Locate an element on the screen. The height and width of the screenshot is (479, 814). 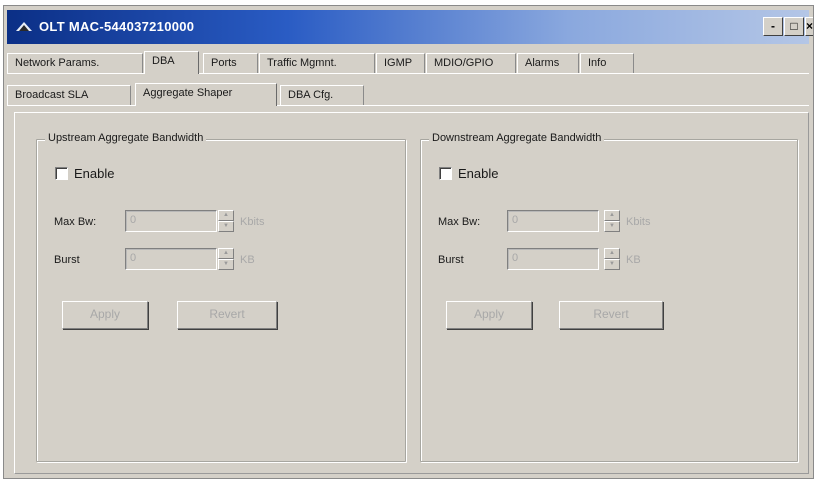
tab-aggregate-shaper: Aggregate Shaper is located at coordinates (206, 94).